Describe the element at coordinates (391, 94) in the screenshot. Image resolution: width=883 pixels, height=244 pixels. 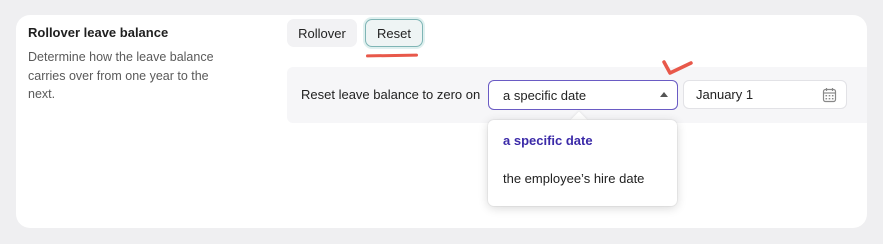
I see `reset-label: Reset leave balance to zero on` at that location.